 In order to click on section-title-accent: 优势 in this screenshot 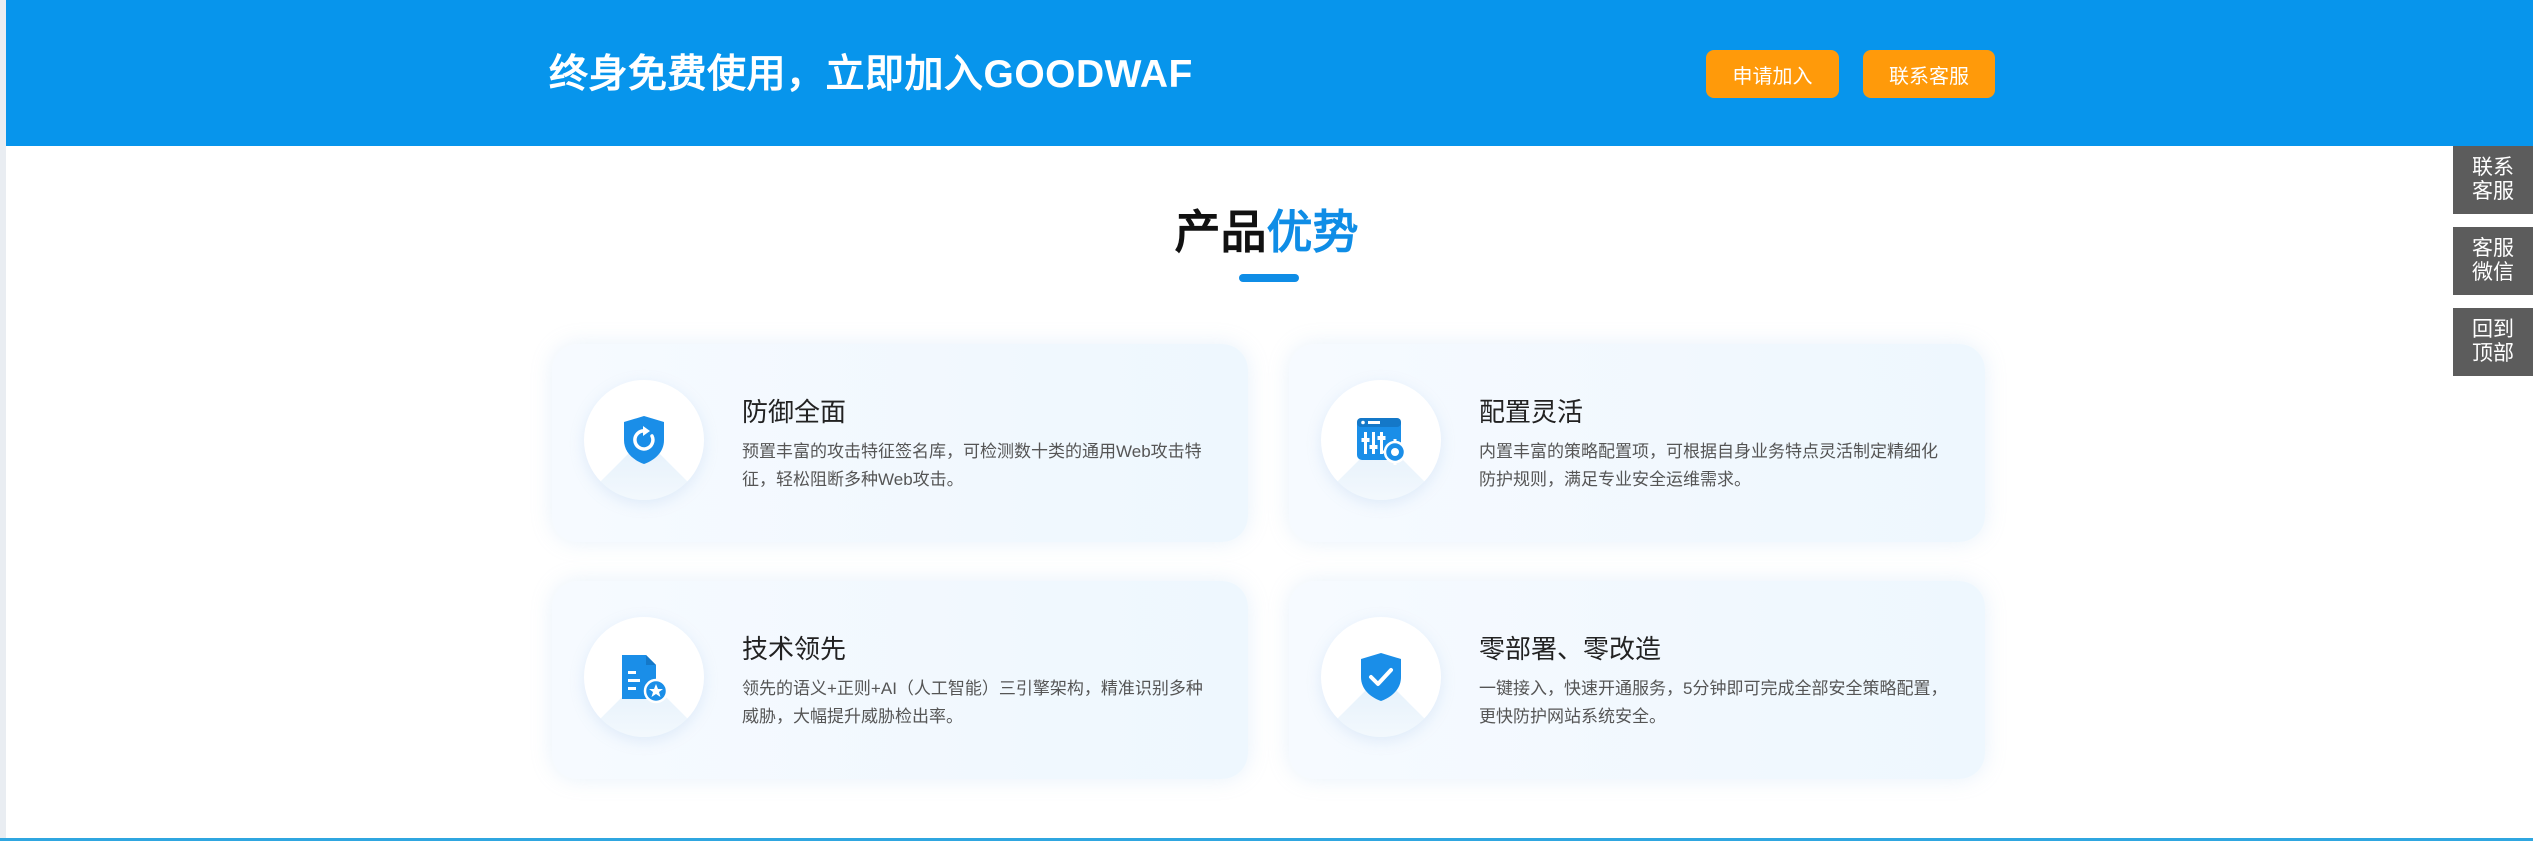, I will do `click(1312, 232)`.